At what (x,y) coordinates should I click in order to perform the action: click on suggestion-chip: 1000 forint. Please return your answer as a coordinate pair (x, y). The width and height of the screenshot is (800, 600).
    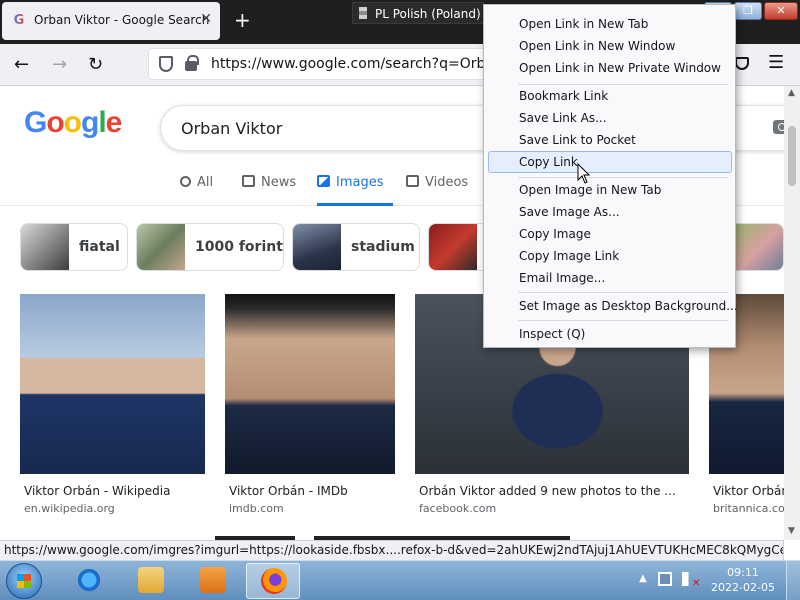
    Looking at the image, I should click on (210, 247).